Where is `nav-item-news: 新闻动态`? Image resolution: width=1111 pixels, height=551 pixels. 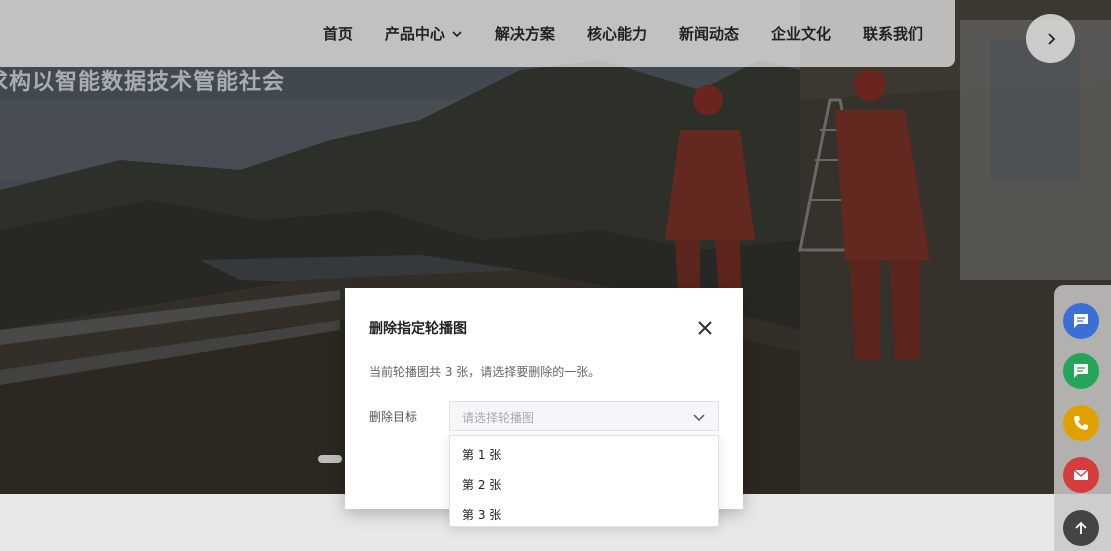 nav-item-news: 新闻动态 is located at coordinates (709, 33).